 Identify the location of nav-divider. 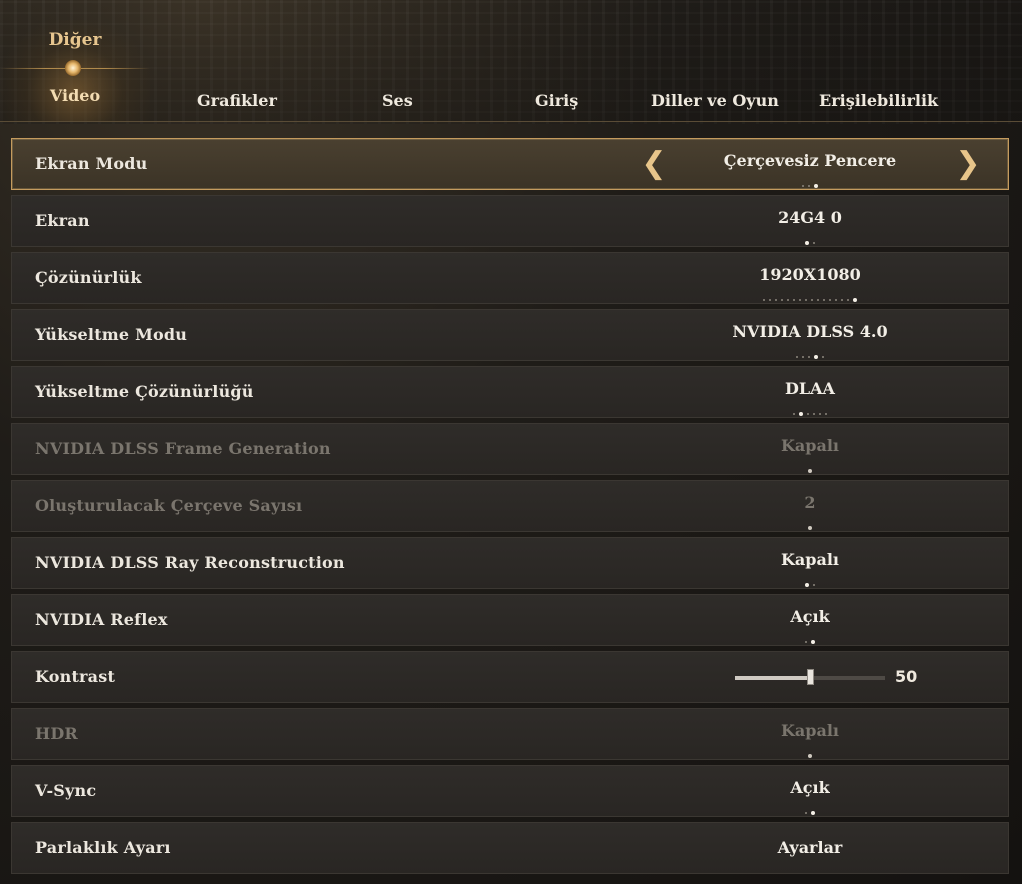
(511, 121).